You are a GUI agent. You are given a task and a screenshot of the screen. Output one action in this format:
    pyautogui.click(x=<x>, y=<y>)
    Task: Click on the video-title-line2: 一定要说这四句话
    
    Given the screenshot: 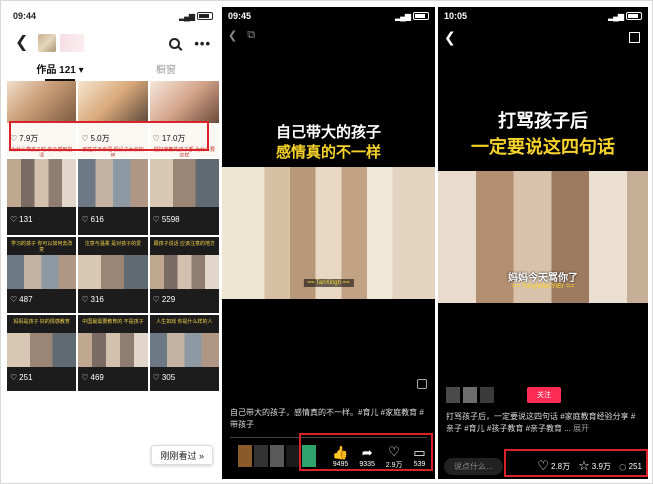 What is the action you would take?
    pyautogui.click(x=543, y=147)
    